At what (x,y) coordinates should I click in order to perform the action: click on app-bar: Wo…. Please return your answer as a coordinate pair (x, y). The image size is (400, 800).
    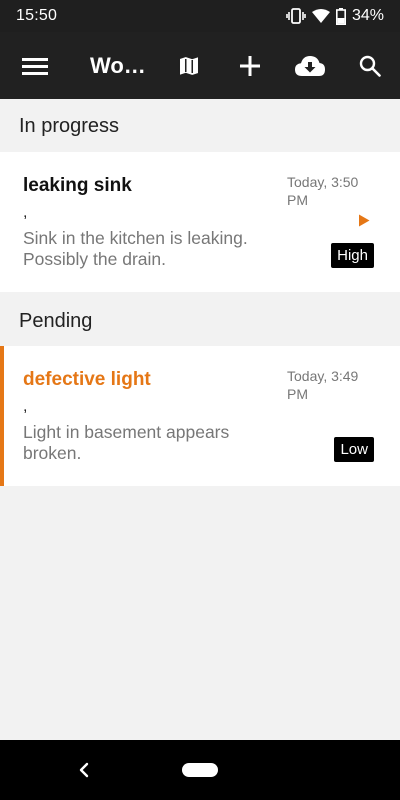
    Looking at the image, I should click on (200, 65).